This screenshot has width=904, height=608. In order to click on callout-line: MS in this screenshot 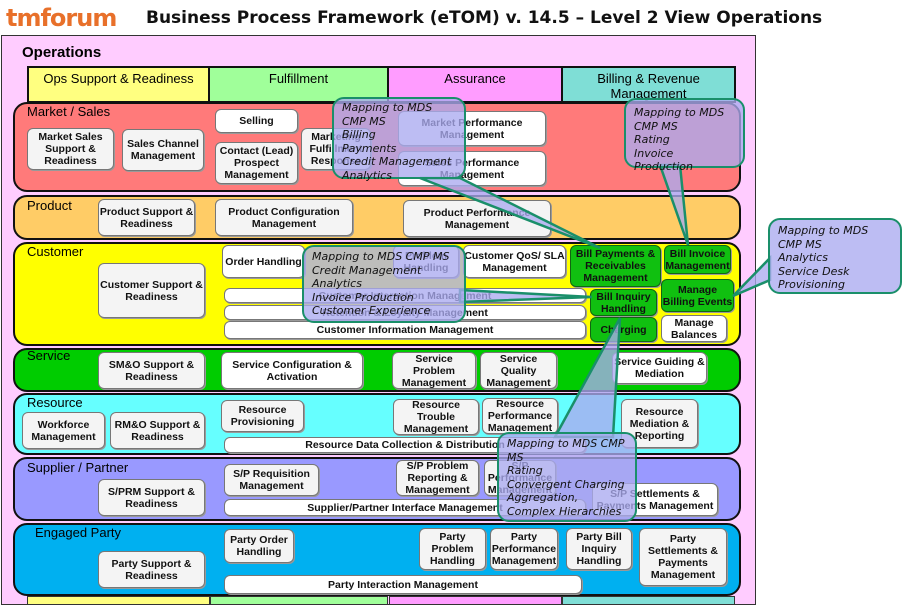, I will do `click(515, 457)`.